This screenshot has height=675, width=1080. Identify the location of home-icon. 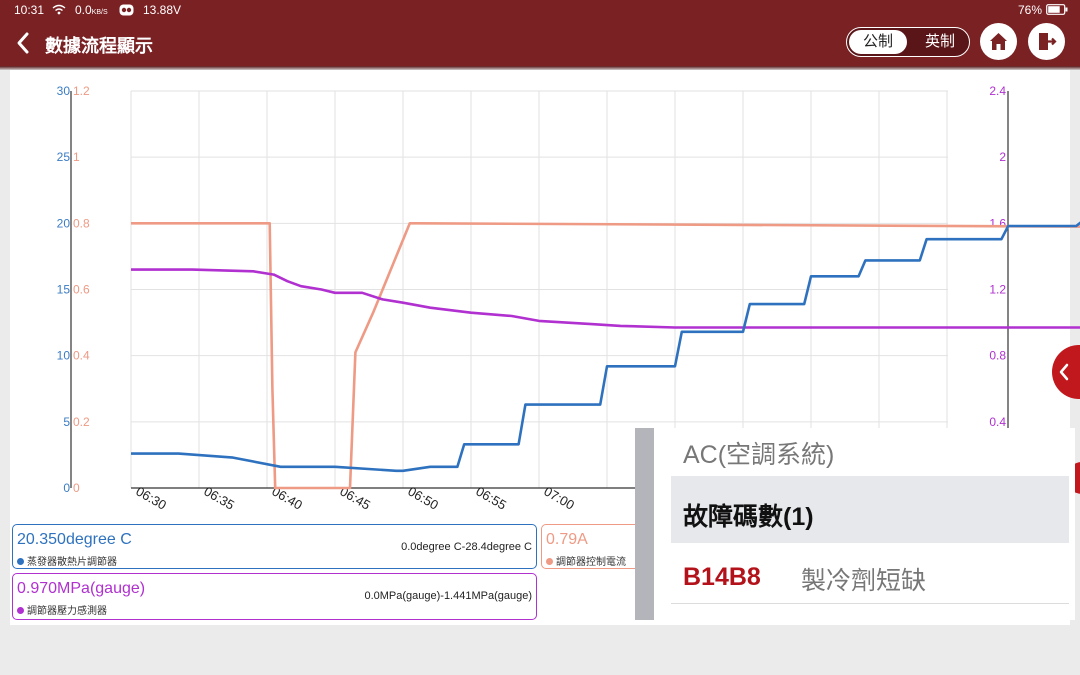
(998, 41).